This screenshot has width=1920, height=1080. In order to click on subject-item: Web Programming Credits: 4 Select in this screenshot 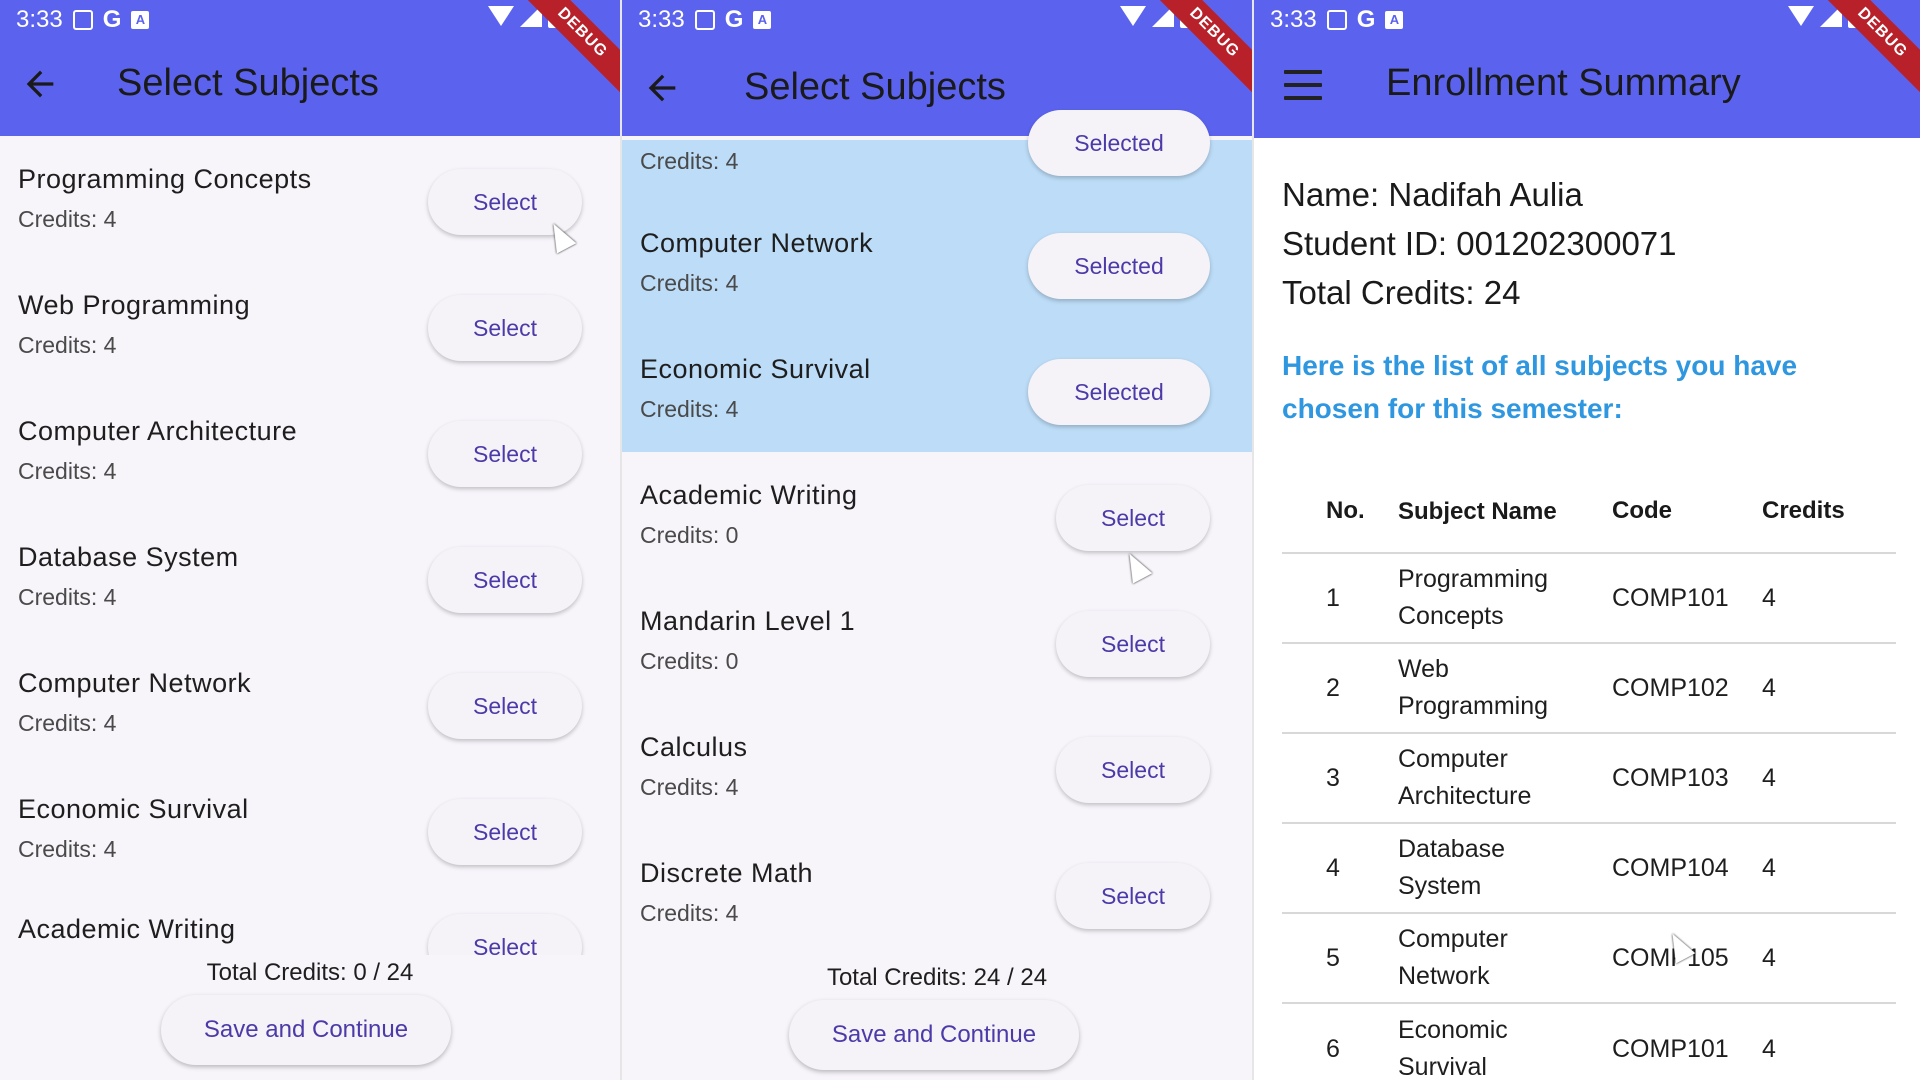, I will do `click(310, 325)`.